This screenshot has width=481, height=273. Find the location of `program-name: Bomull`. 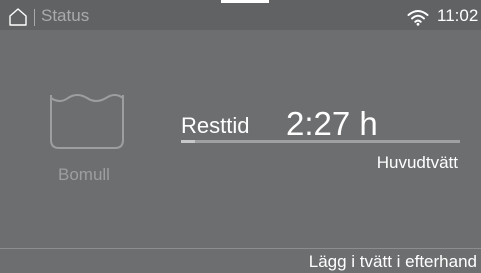

program-name: Bomull is located at coordinates (84, 174).